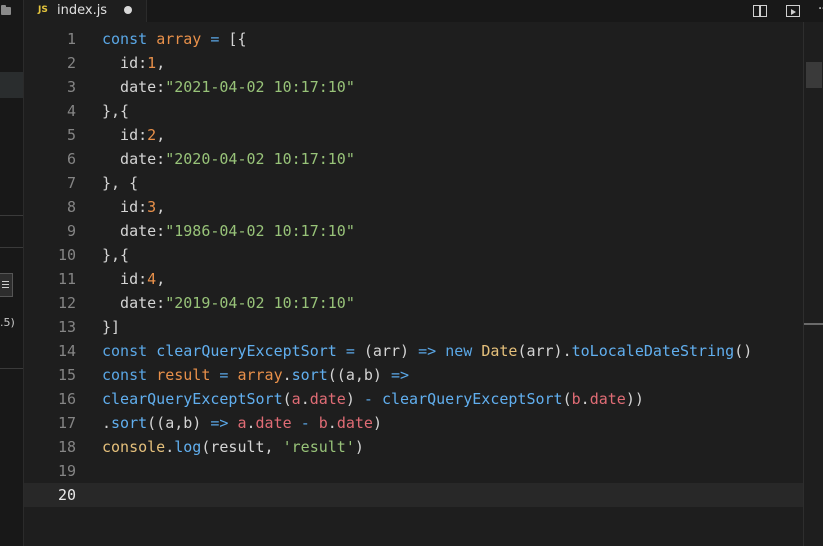  I want to click on code-text: }, {, so click(120, 183).